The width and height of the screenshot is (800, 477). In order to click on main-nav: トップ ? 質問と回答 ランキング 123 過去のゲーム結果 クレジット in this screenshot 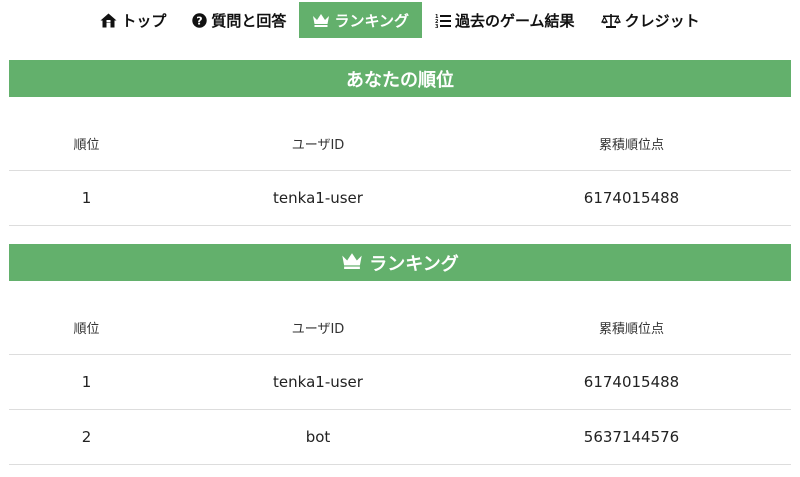, I will do `click(400, 20)`.